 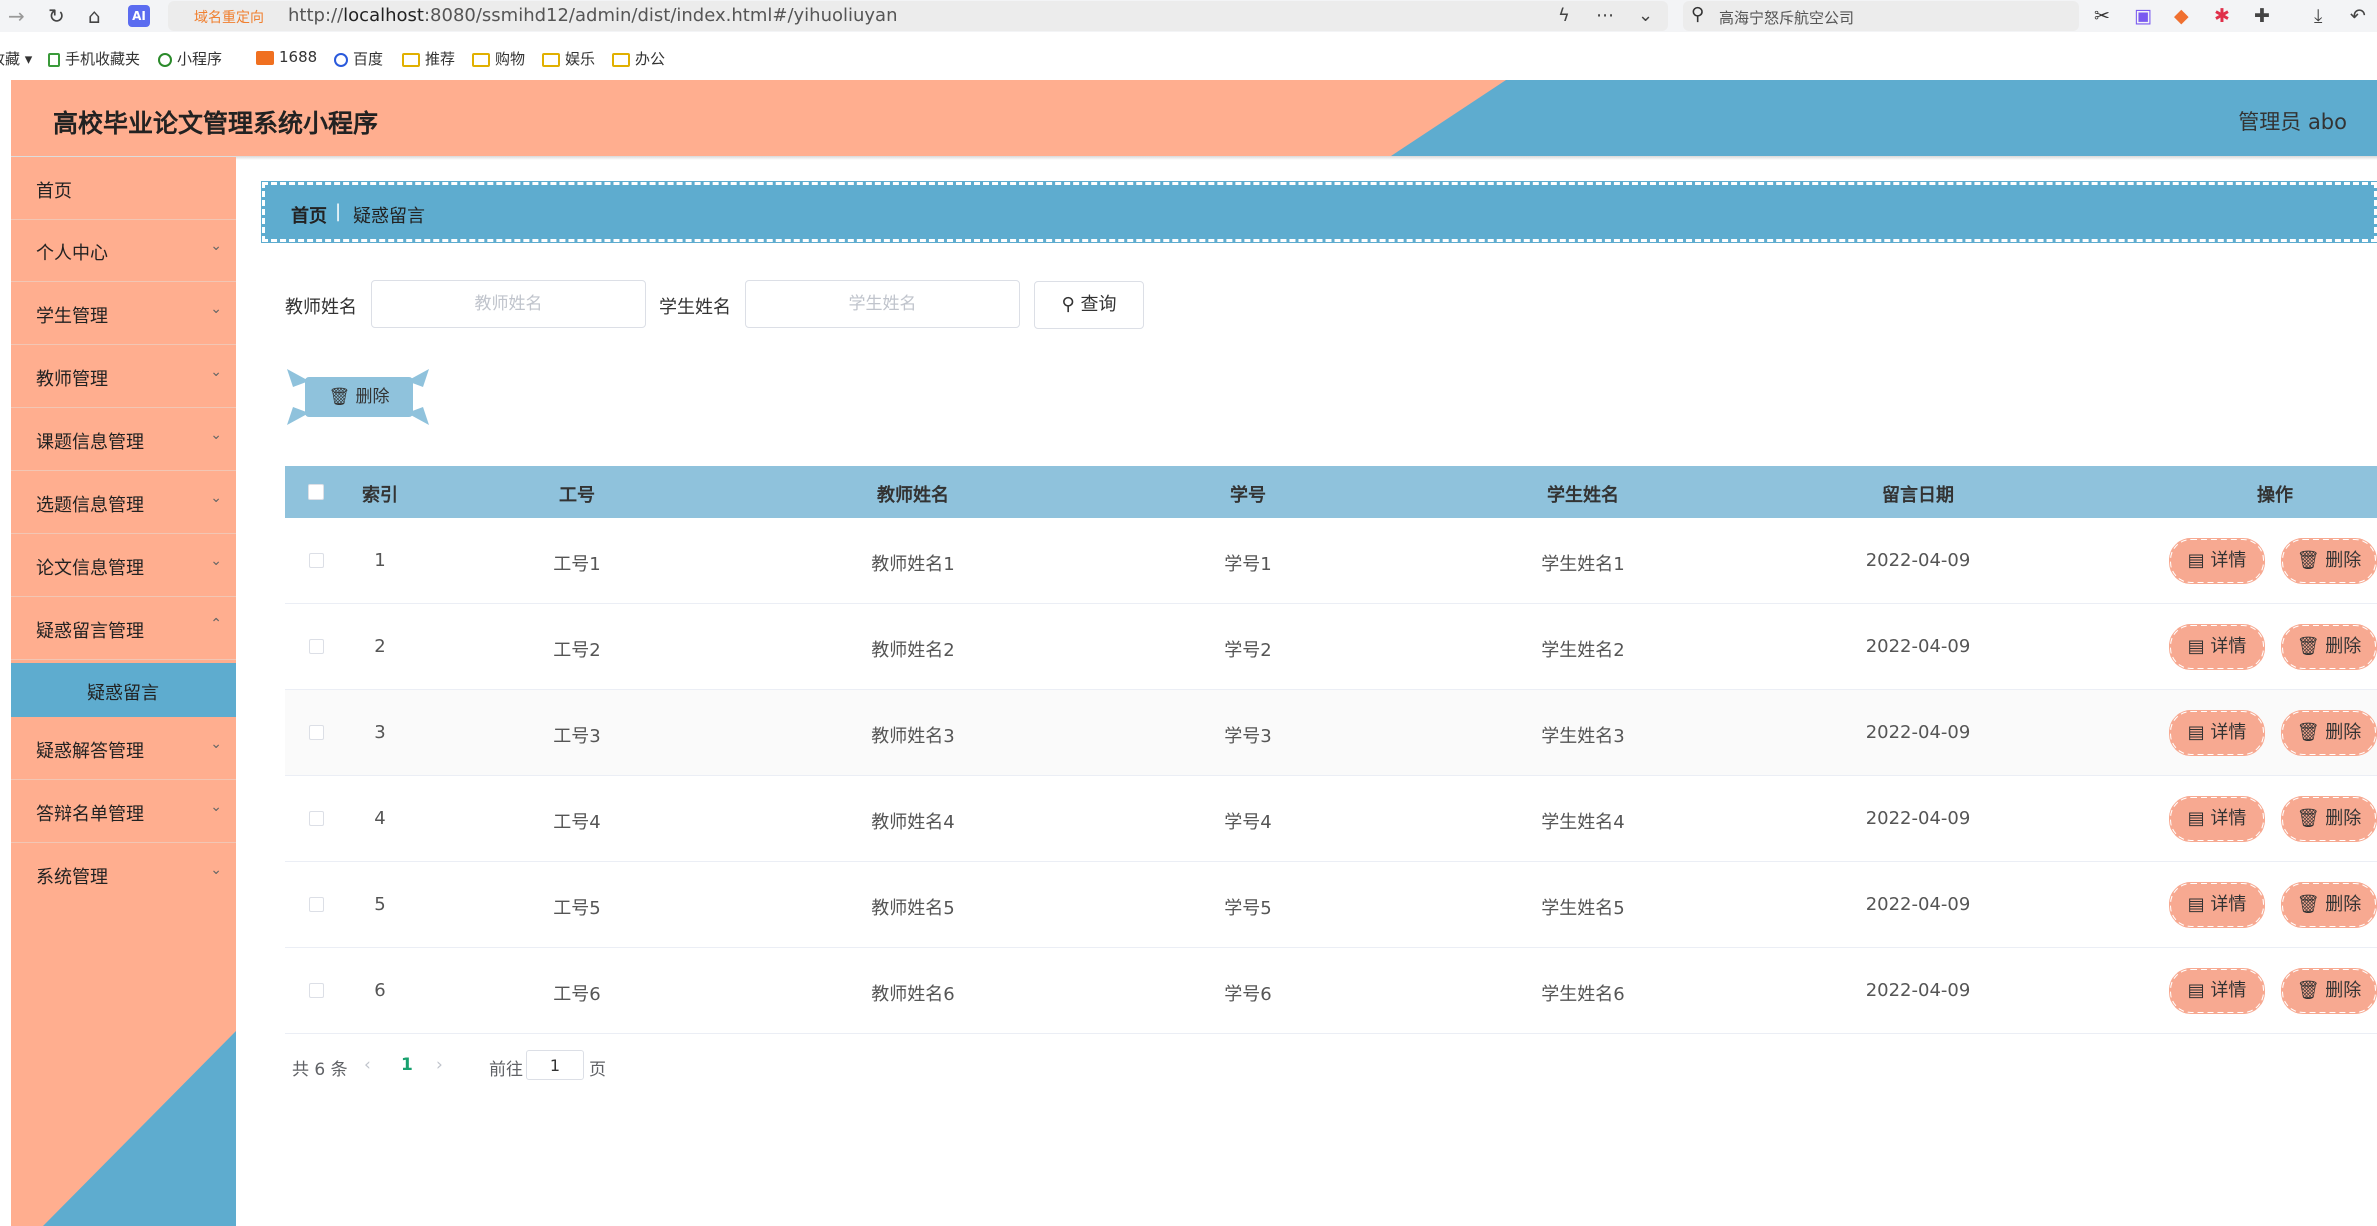 I want to click on bookmark-folder: 推荐, so click(x=428, y=58).